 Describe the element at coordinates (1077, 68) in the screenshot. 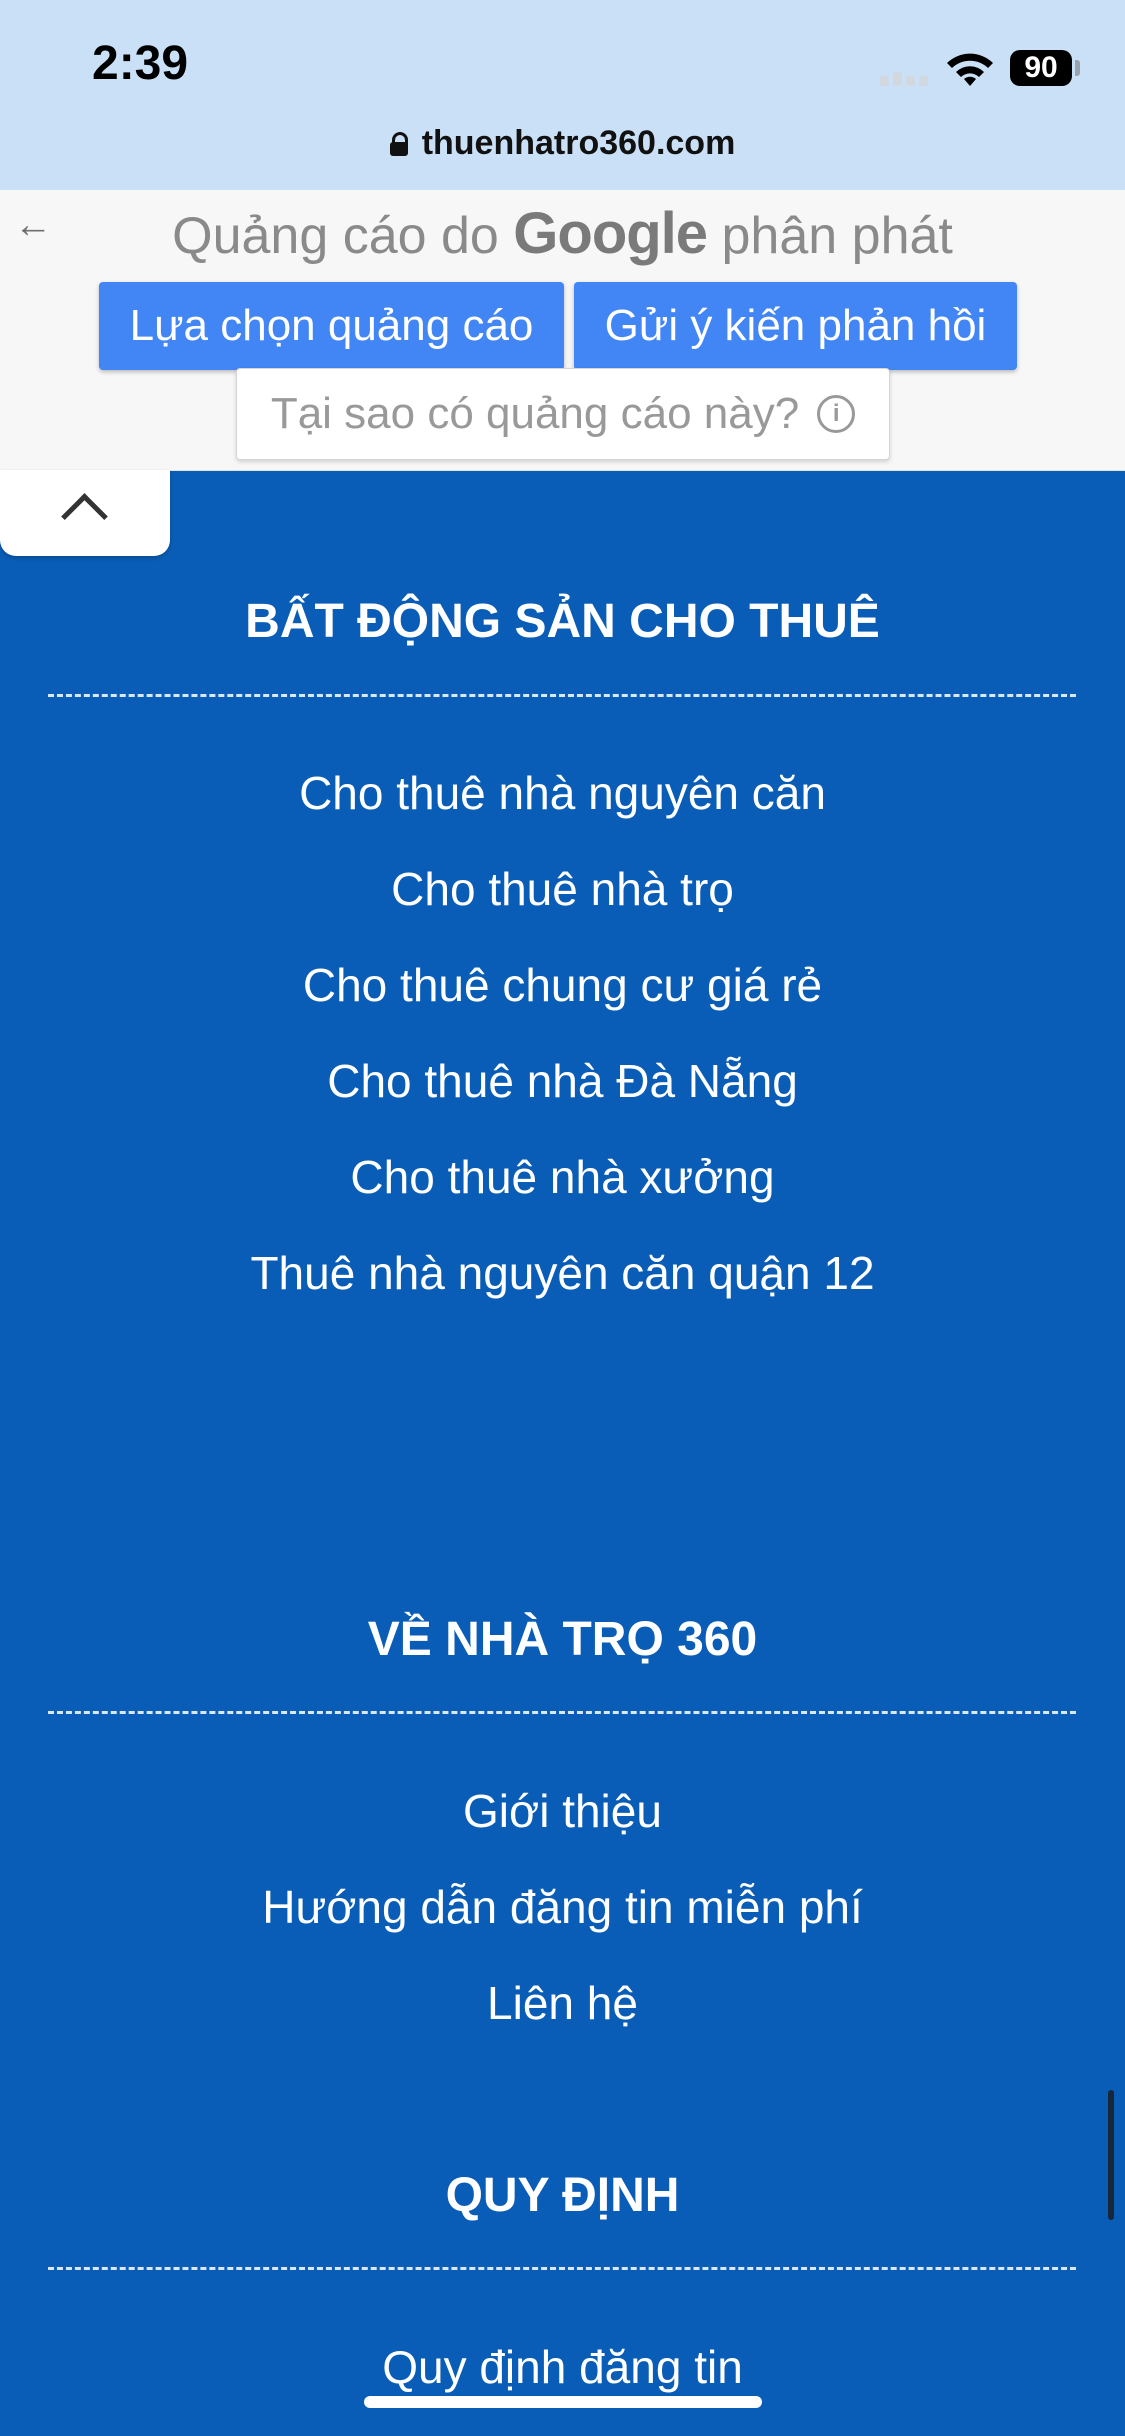

I see `battery-tip` at that location.